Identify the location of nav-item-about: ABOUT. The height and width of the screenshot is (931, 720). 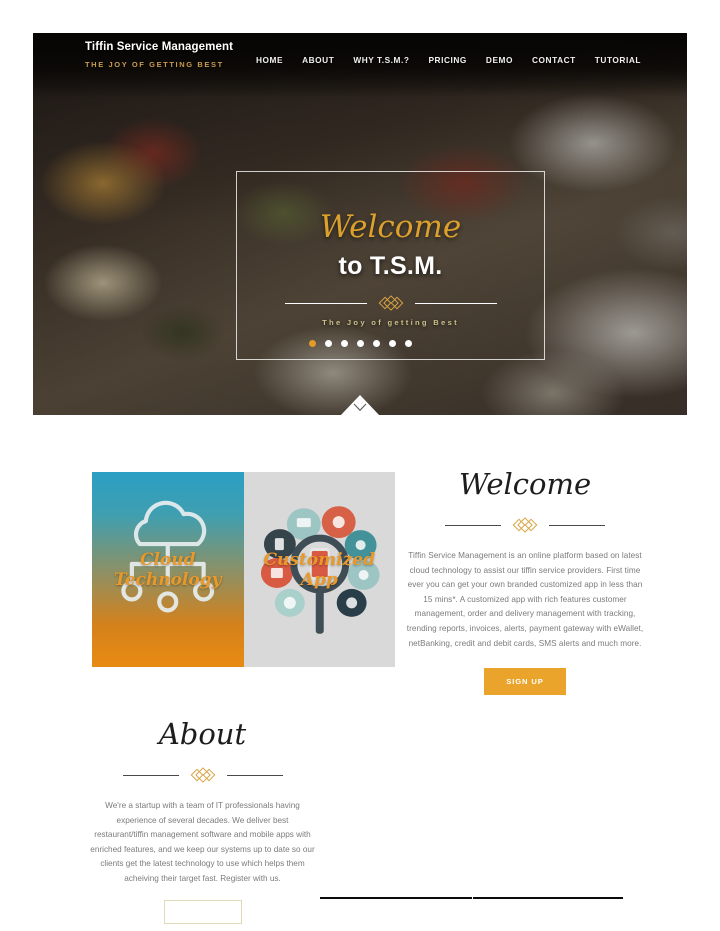
(318, 60).